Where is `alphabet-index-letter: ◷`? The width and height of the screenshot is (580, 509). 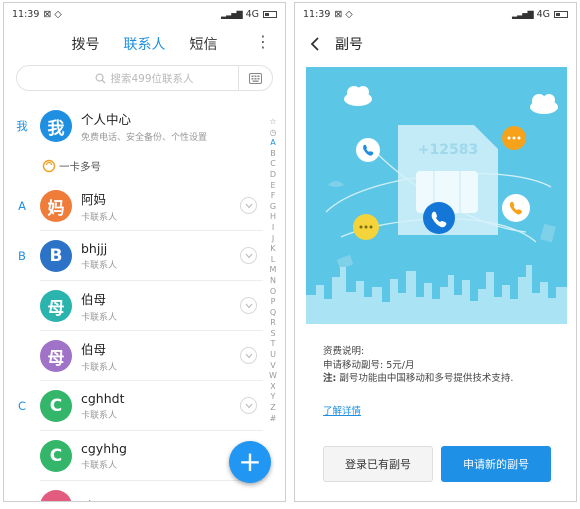 alphabet-index-letter: ◷ is located at coordinates (273, 133).